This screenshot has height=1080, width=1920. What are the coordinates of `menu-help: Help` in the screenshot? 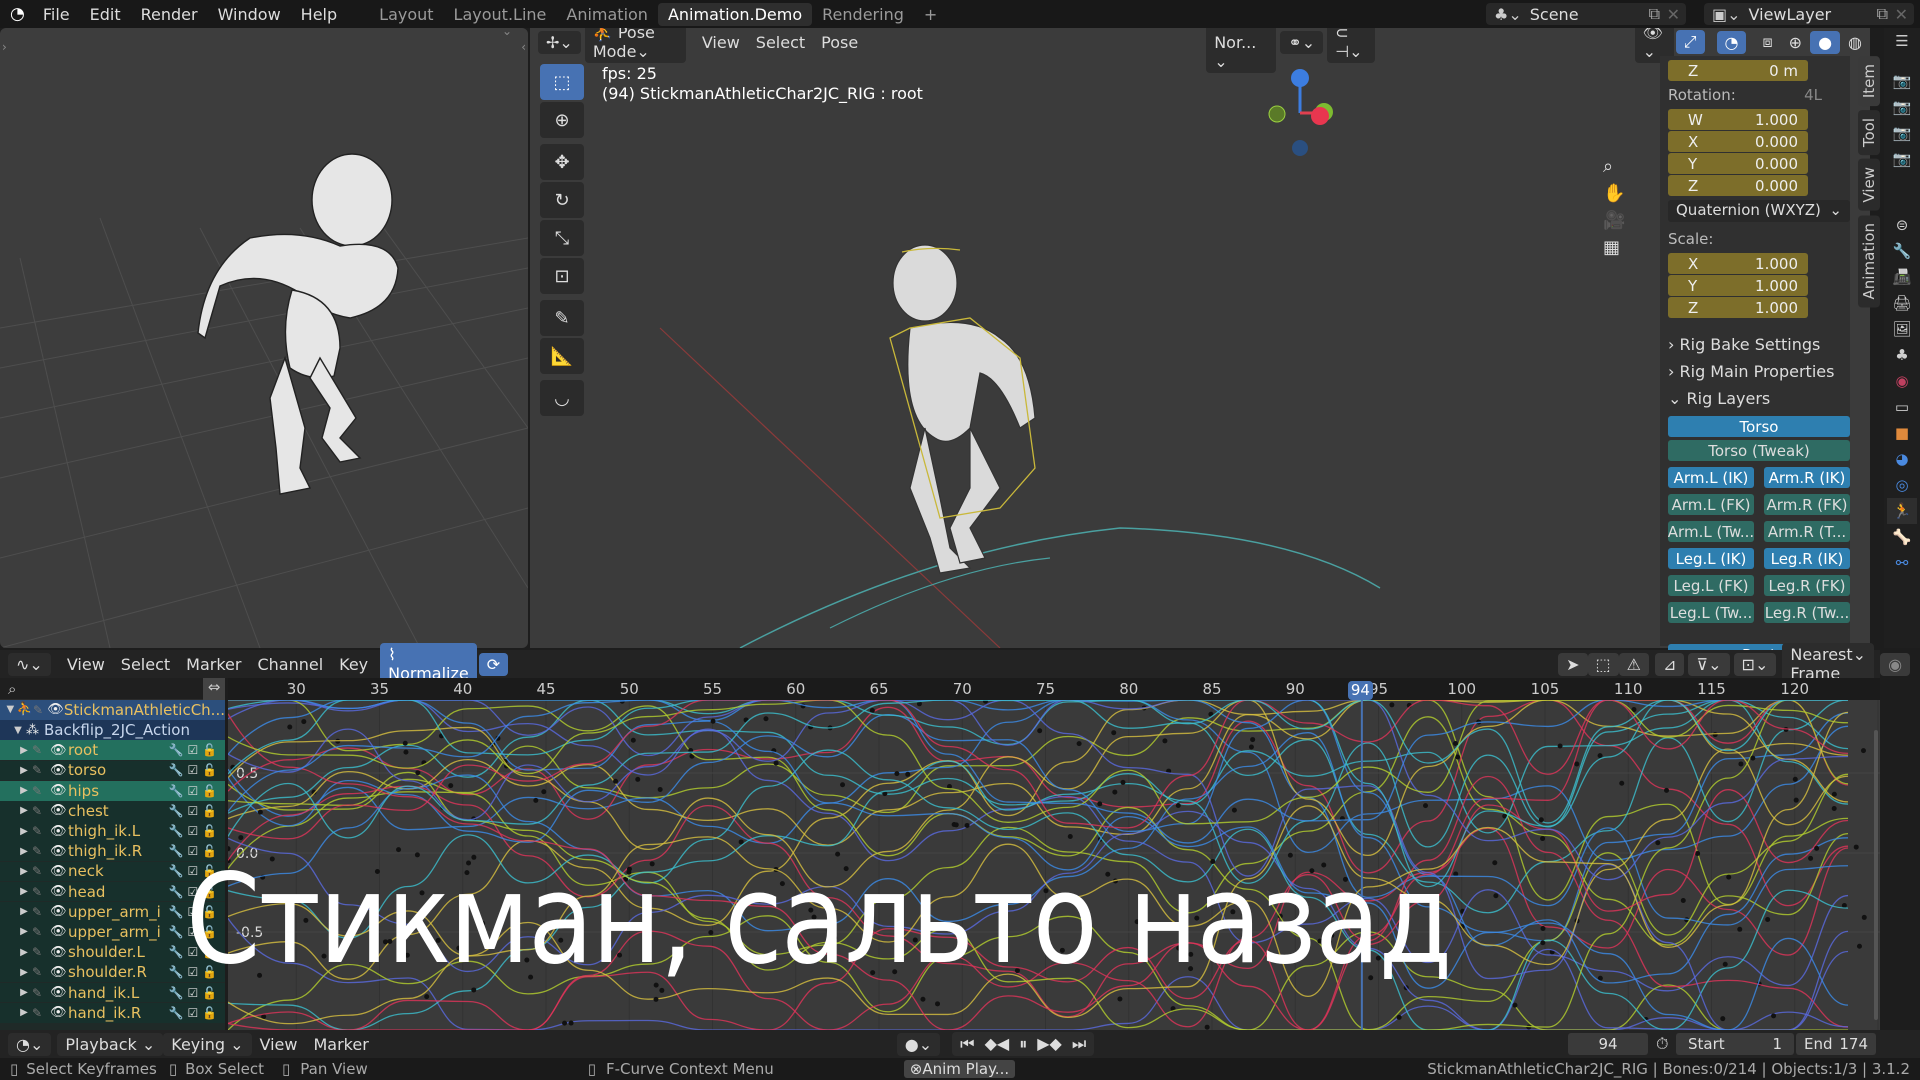 It's located at (319, 14).